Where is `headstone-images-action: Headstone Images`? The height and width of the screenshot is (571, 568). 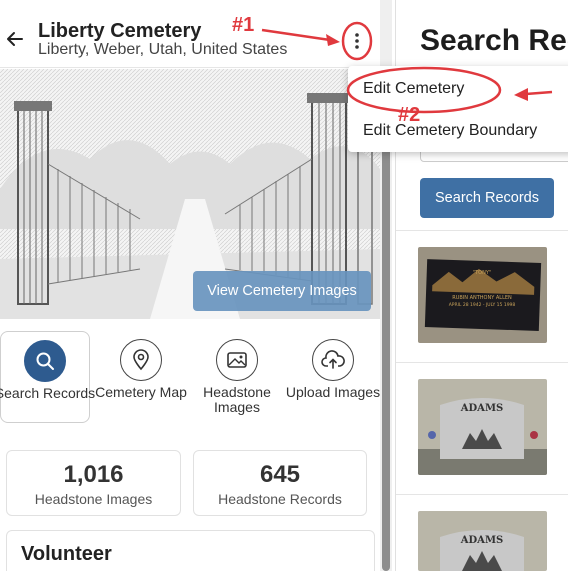
headstone-images-action: Headstone Images is located at coordinates (237, 377).